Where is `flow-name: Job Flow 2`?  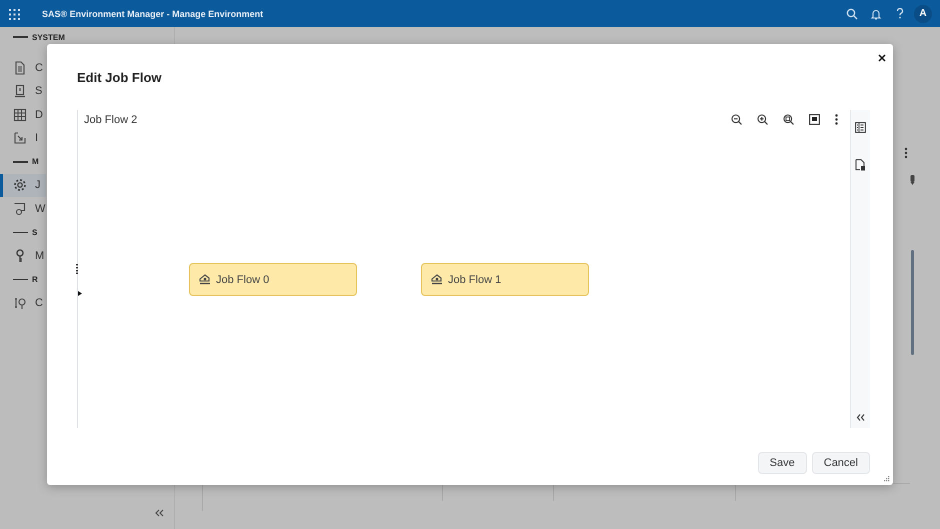
flow-name: Job Flow 2 is located at coordinates (111, 120).